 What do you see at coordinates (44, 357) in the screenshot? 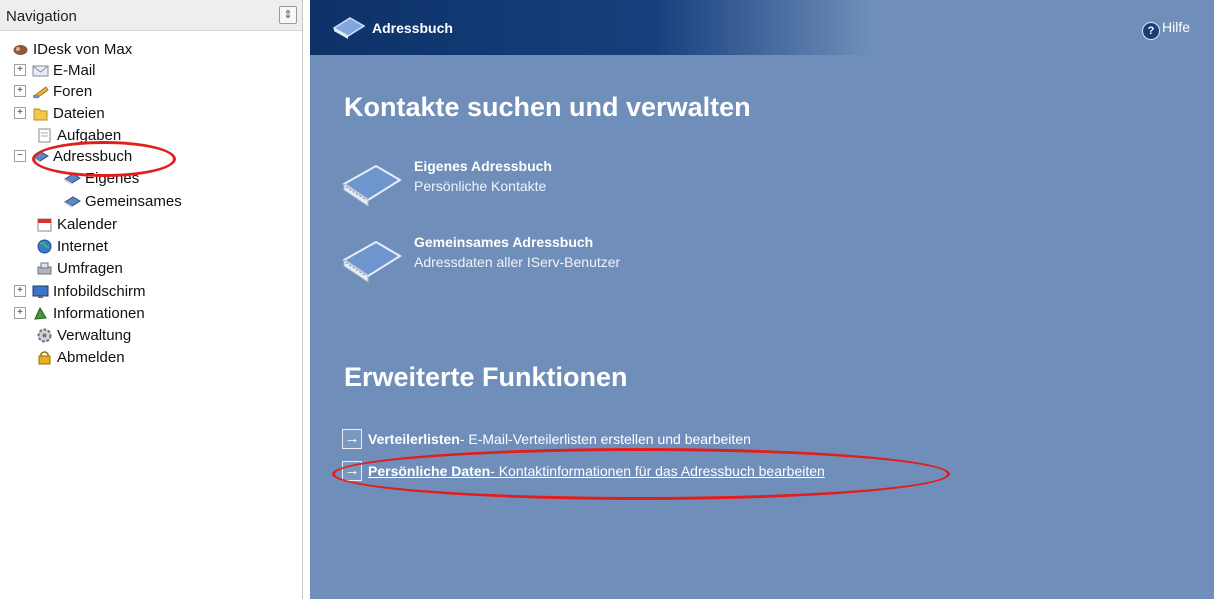
I see `lock-icon` at bounding box center [44, 357].